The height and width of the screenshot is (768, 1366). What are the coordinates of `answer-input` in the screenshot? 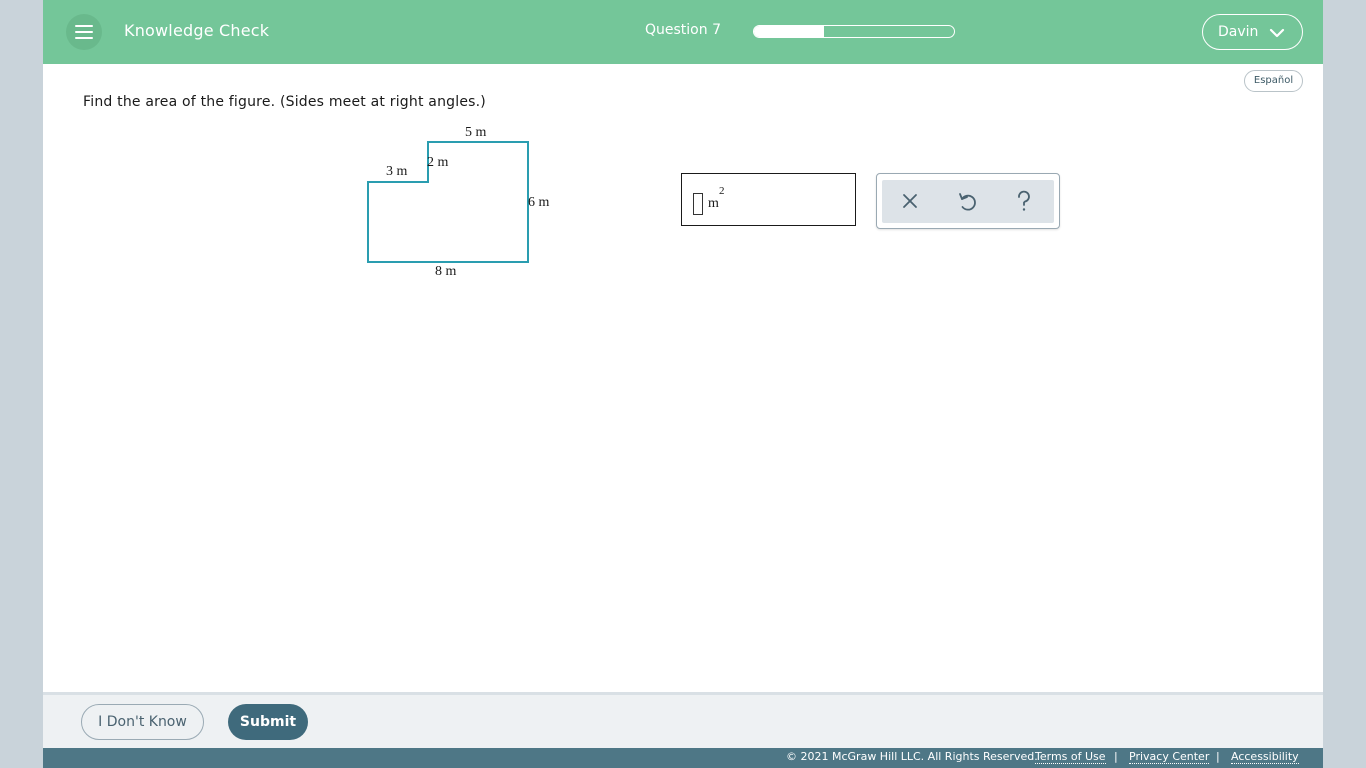 It's located at (698, 204).